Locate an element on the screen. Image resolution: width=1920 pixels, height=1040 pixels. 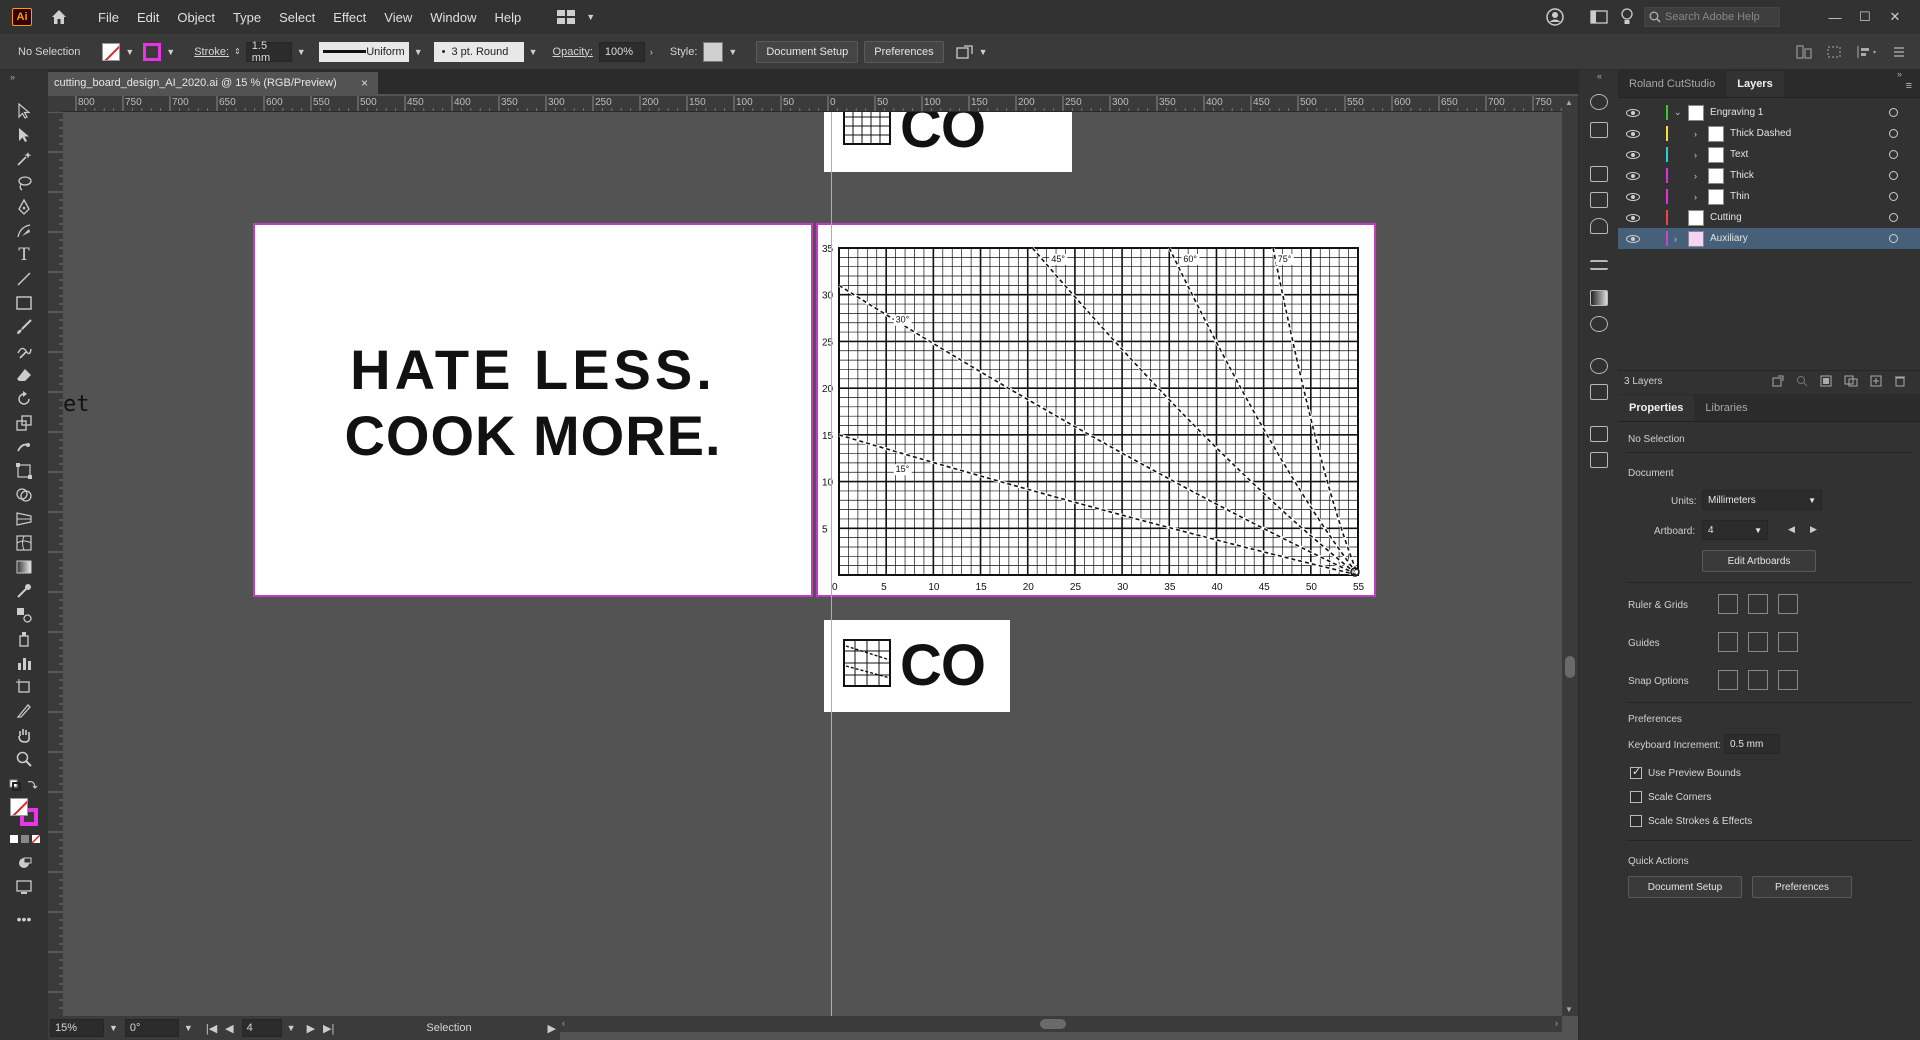
use-preview-bounds-checkbox is located at coordinates (1636, 772).